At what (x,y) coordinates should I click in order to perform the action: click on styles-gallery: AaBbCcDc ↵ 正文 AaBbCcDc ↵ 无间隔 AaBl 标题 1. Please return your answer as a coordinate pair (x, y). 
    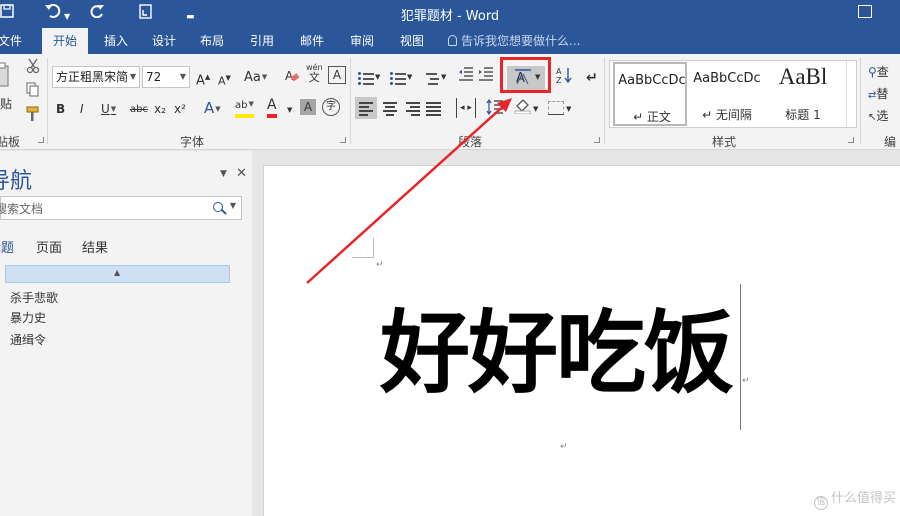
    Looking at the image, I should click on (733, 94).